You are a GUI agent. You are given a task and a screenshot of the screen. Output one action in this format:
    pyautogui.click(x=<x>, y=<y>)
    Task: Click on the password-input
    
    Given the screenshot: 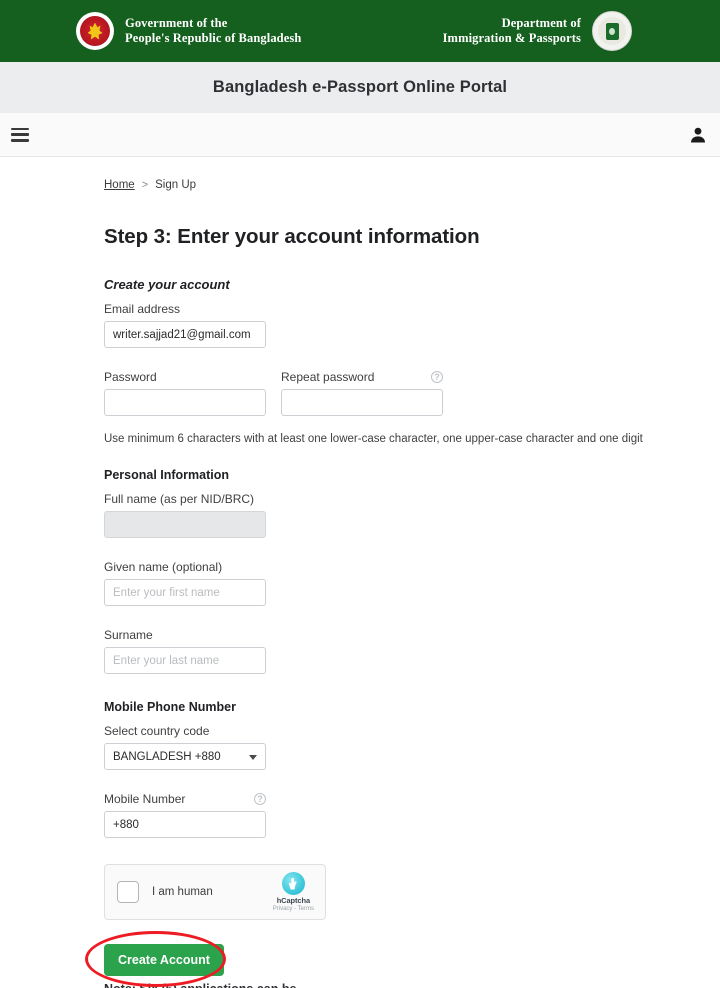 What is the action you would take?
    pyautogui.click(x=185, y=402)
    